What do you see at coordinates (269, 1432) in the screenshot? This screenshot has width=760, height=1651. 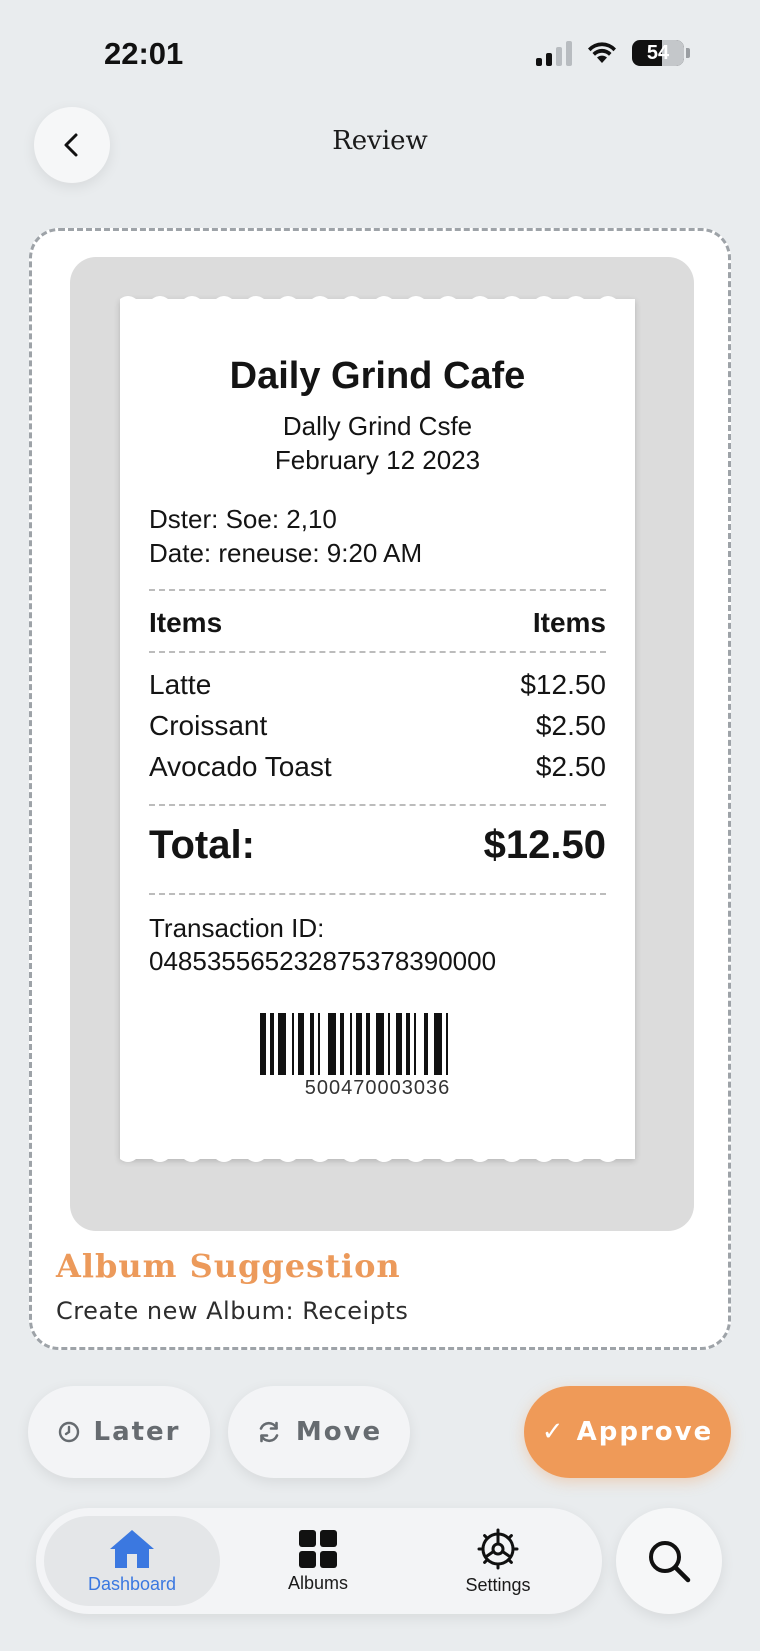 I see `refresh-icon` at bounding box center [269, 1432].